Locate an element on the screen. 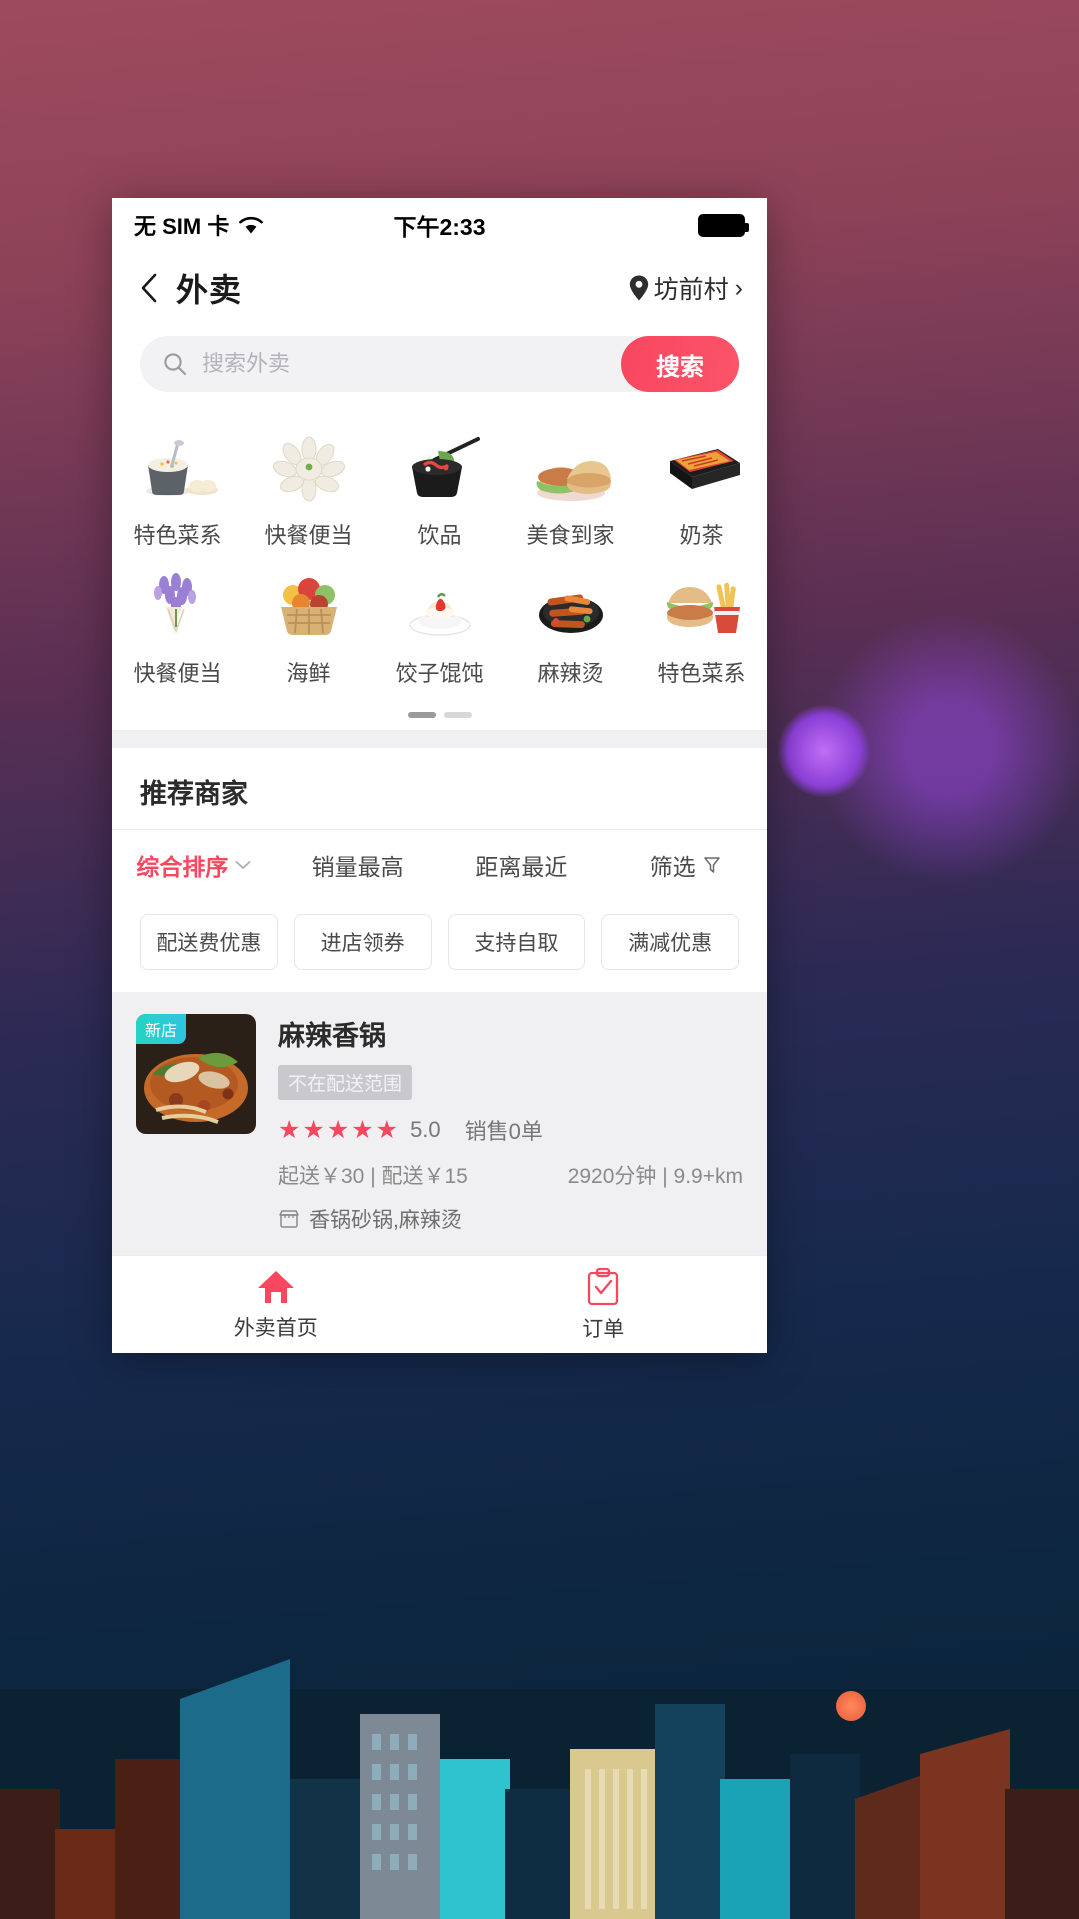  category-row-2: 快餐便当 海鲜 饺子馄饨 麻辣烫 特色菜系 is located at coordinates (439, 625).